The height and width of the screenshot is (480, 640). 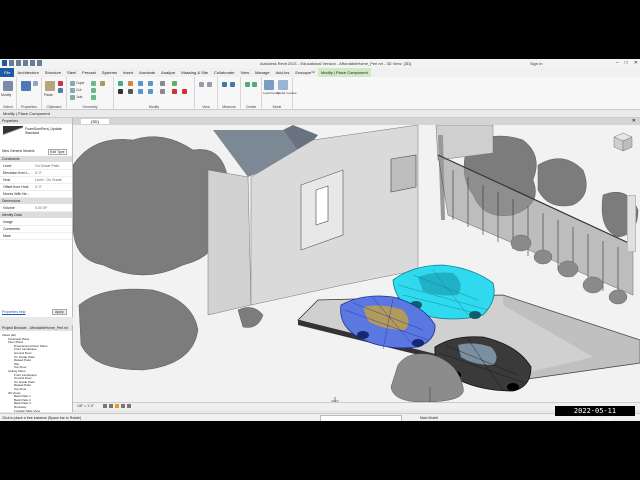 What do you see at coordinates (201, 84) in the screenshot?
I see `hide-icon` at bounding box center [201, 84].